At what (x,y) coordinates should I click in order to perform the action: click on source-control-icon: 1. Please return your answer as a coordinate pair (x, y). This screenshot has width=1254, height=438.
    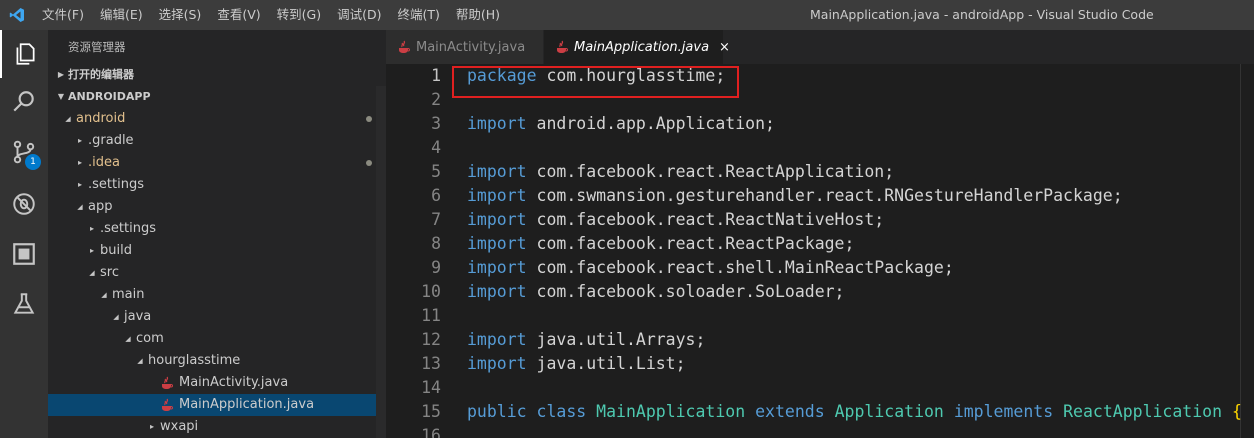
    Looking at the image, I should click on (24, 152).